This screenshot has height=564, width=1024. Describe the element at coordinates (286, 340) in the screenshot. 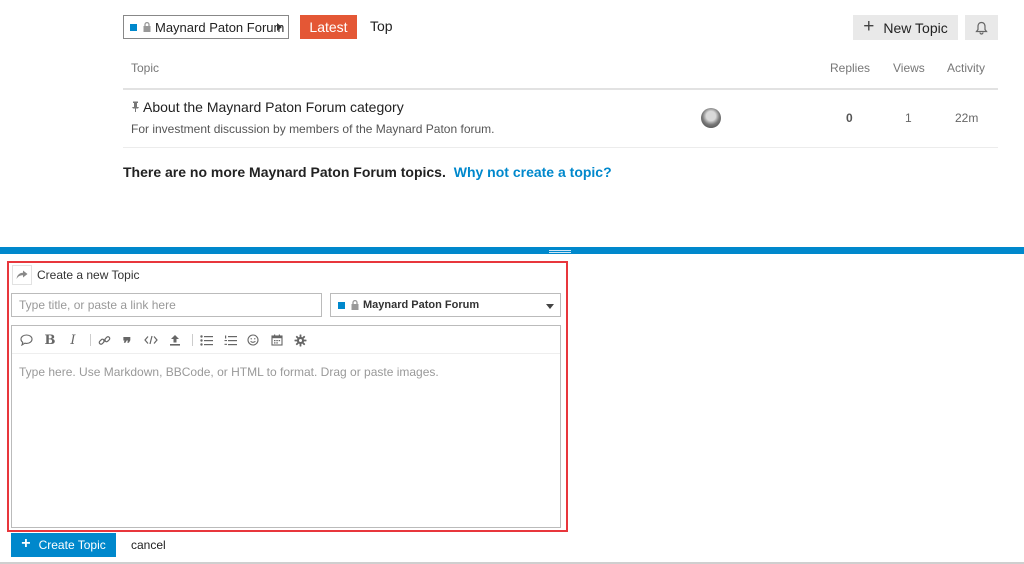

I see `editor-toolbar: B I ❞` at that location.